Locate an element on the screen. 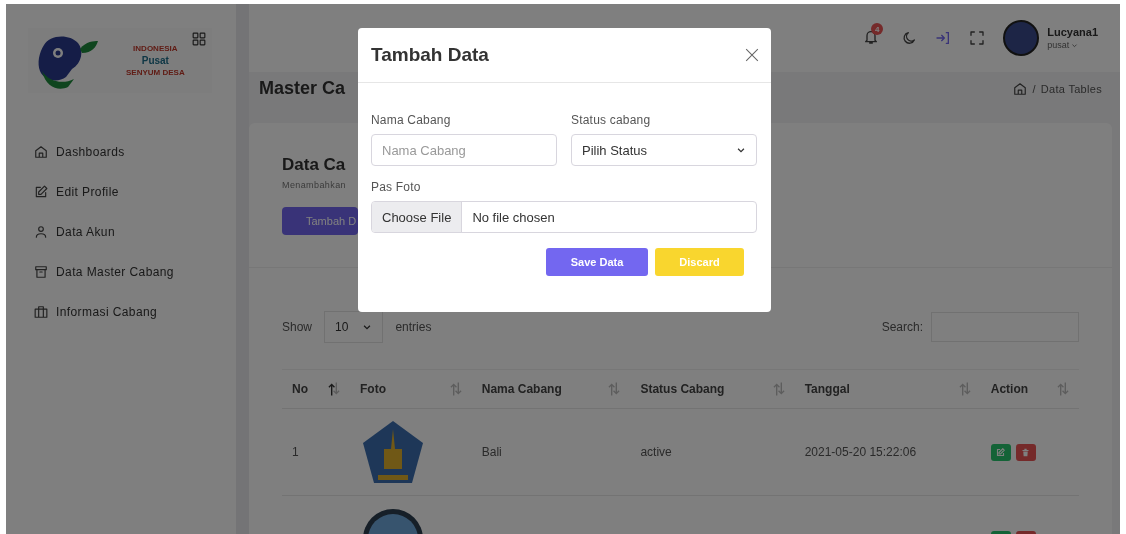 This screenshot has height=534, width=1126. user-role: pusat is located at coordinates (1058, 45).